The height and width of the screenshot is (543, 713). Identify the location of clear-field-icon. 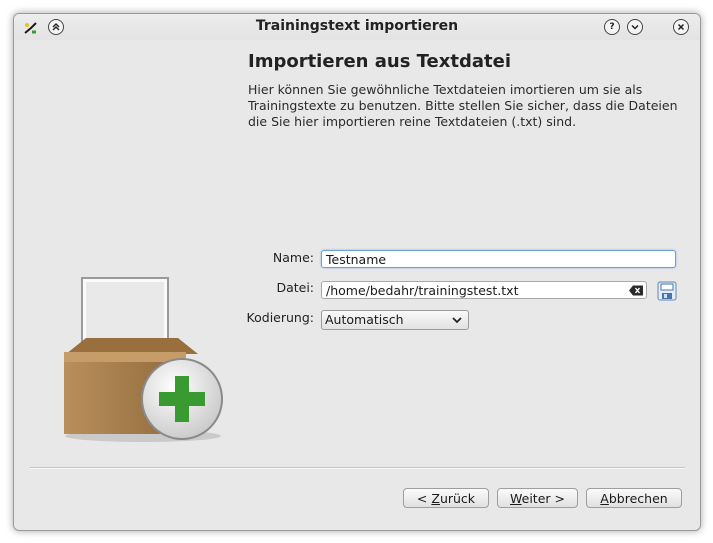
(636, 290).